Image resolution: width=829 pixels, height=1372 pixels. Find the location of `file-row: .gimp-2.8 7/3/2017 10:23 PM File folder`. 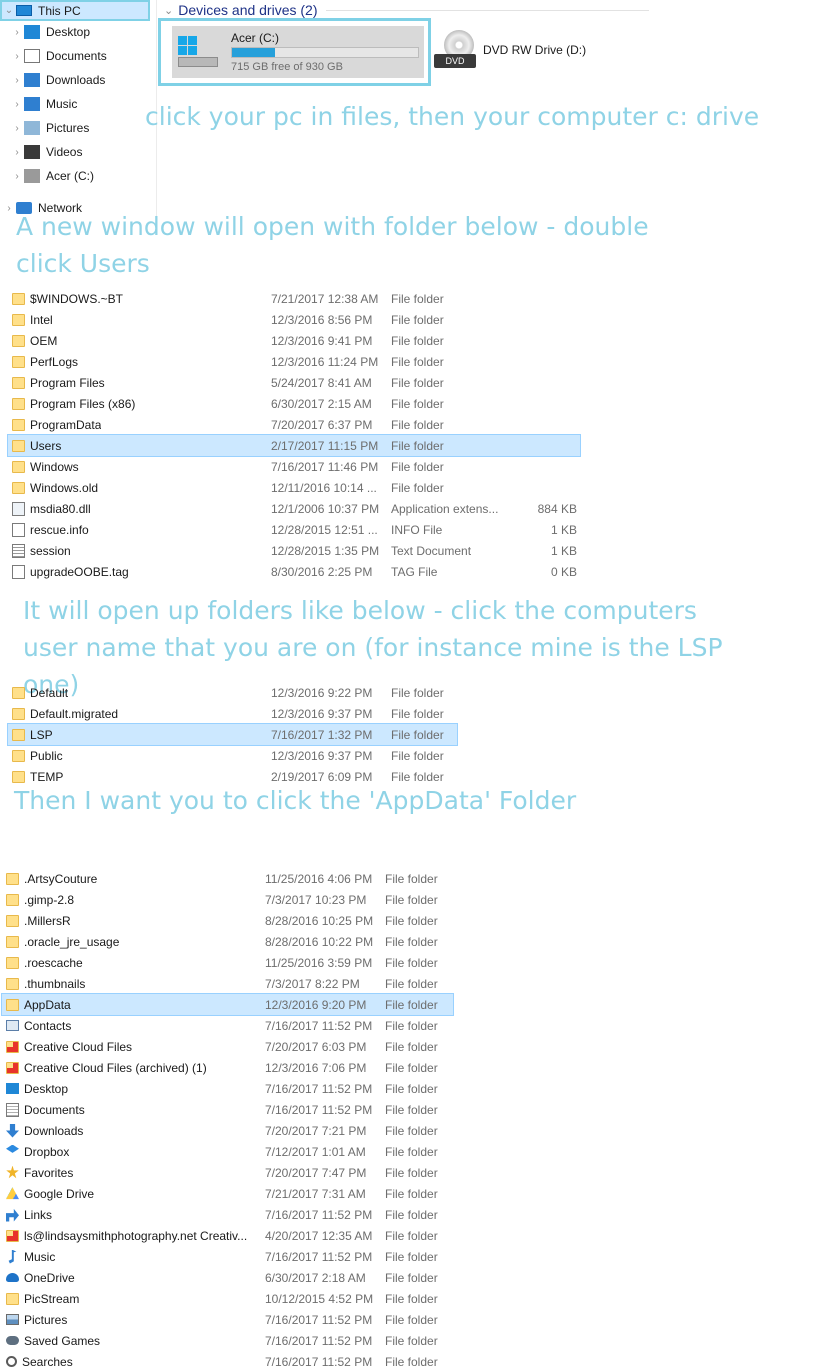

file-row: .gimp-2.8 7/3/2017 10:23 PM File folder is located at coordinates (227, 899).